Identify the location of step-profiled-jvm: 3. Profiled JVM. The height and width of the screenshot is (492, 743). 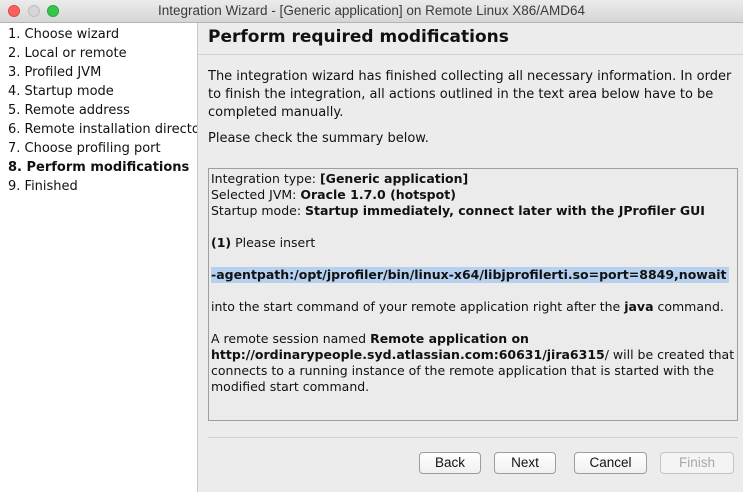
(54, 72).